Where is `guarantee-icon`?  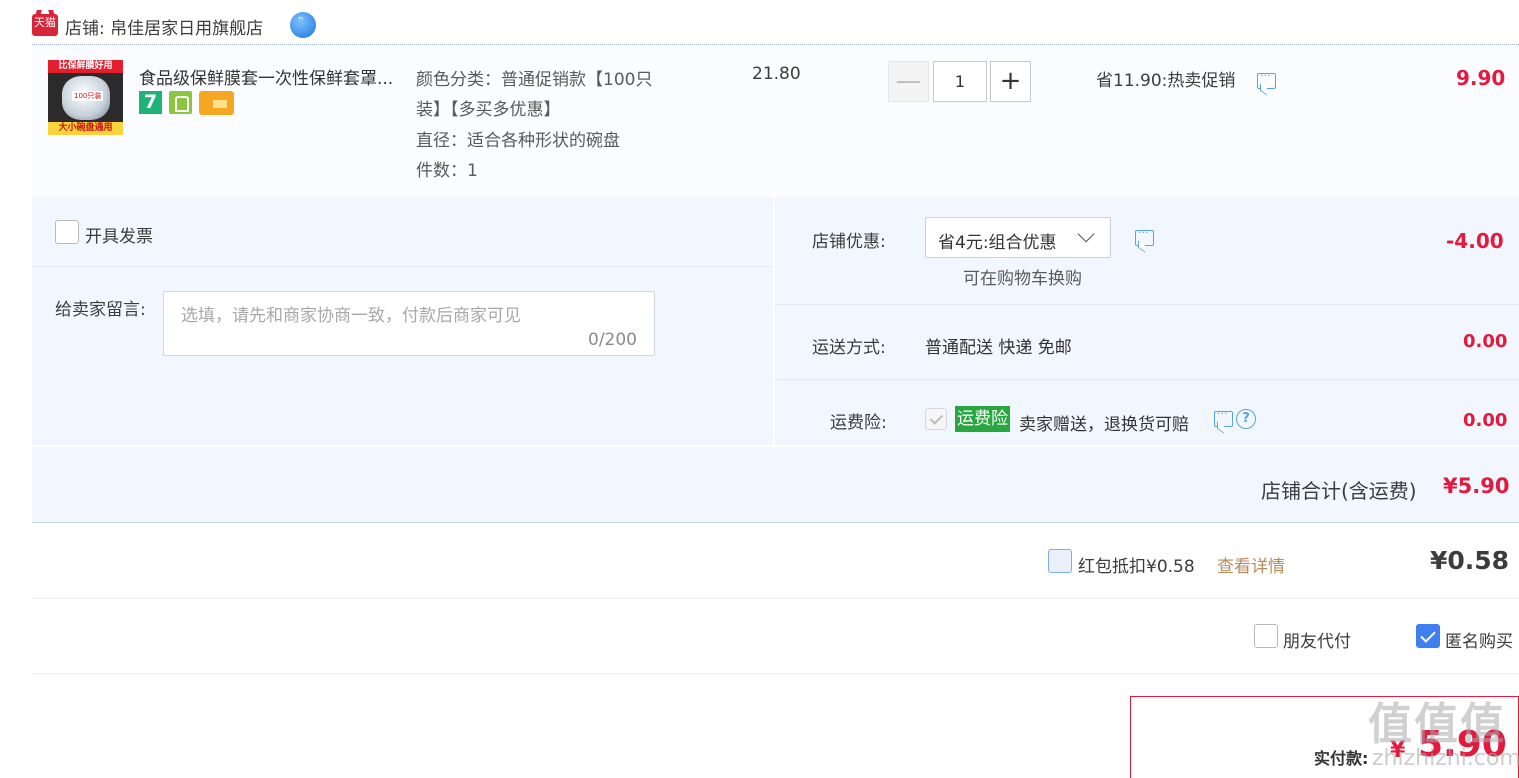 guarantee-icon is located at coordinates (180, 102).